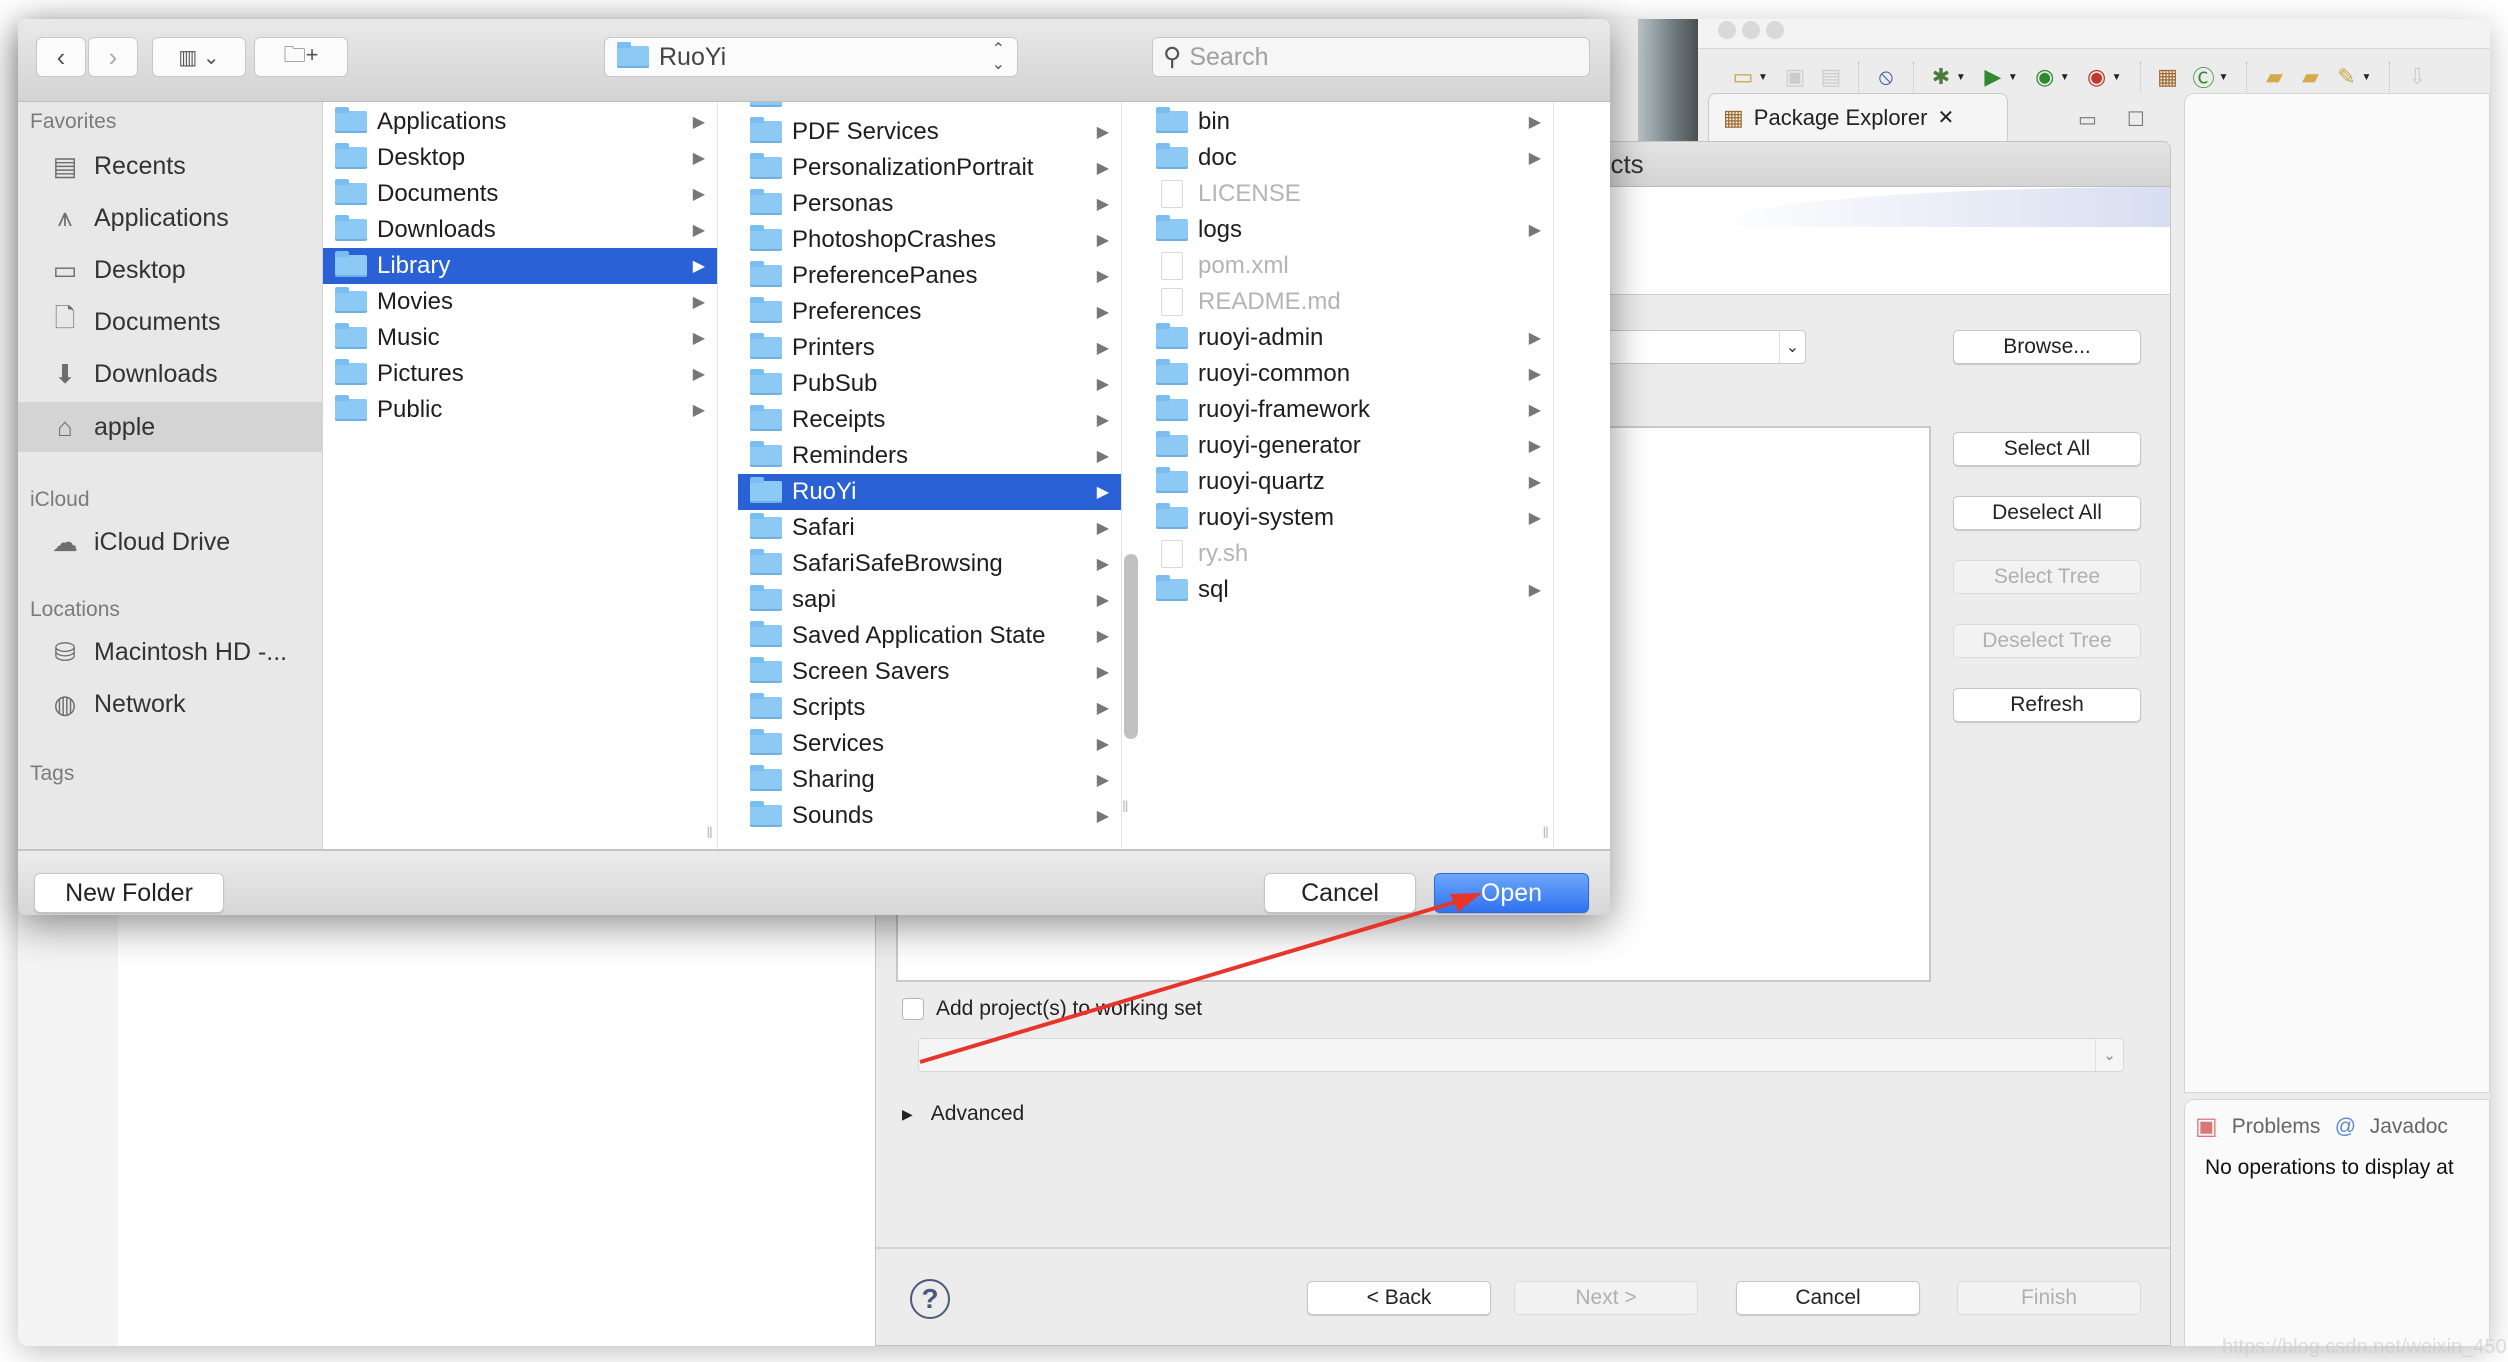 The height and width of the screenshot is (1362, 2508). Describe the element at coordinates (1131, 646) in the screenshot. I see `column-scrollbar` at that location.